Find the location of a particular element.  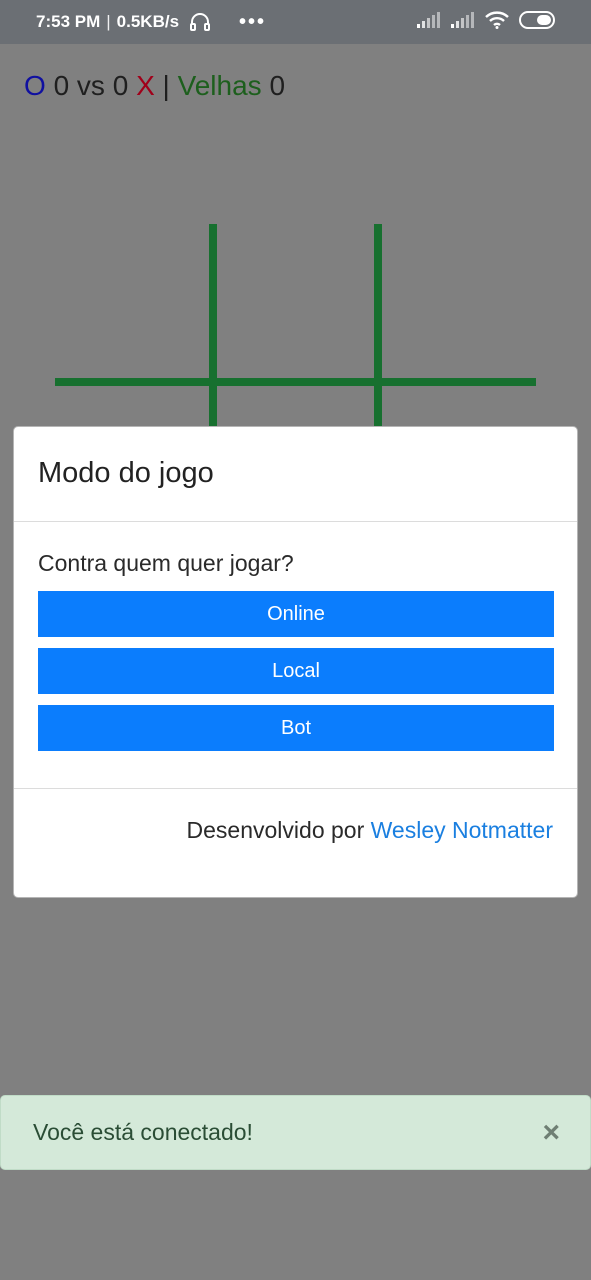

wifi-icon is located at coordinates (497, 22).